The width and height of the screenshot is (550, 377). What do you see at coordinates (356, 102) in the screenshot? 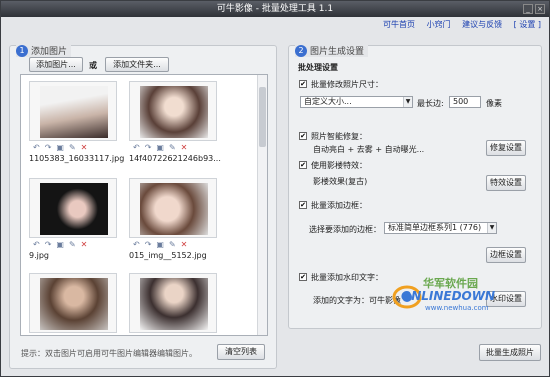
I see `size-preset-select: 自定义大小... ▼` at bounding box center [356, 102].